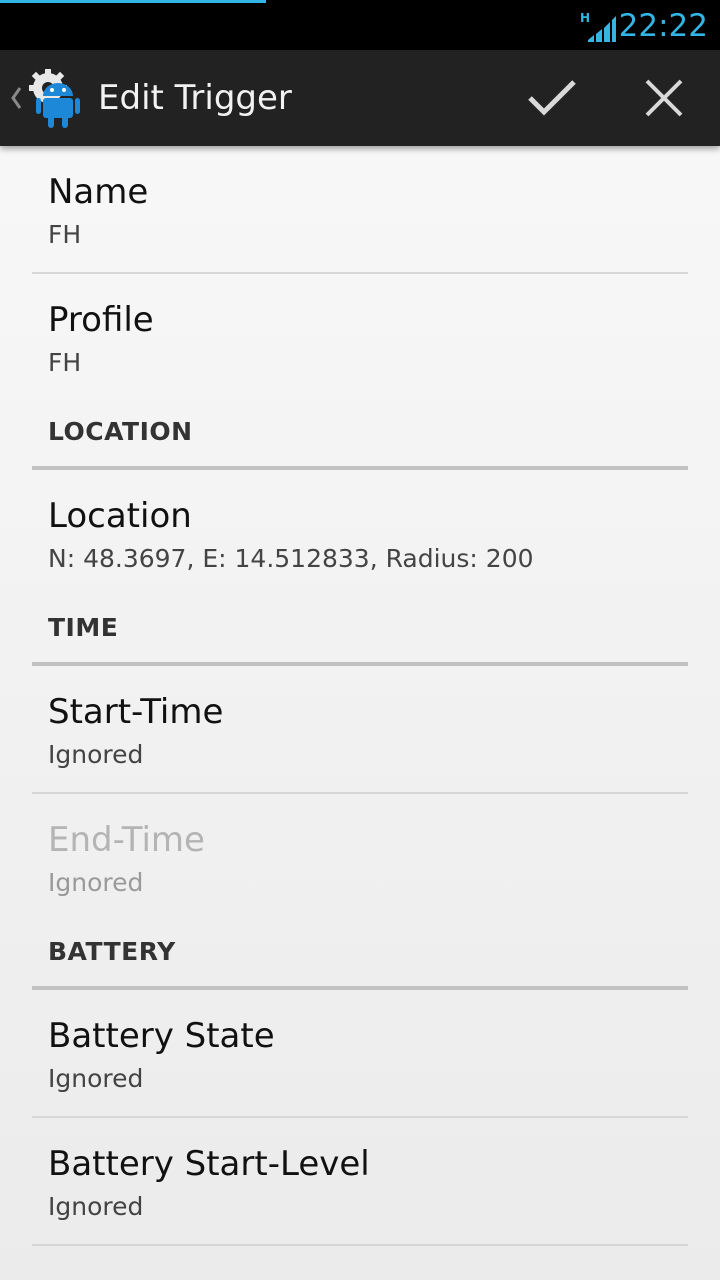 This screenshot has height=1280, width=720. I want to click on pref-title: Start-Time, so click(136, 712).